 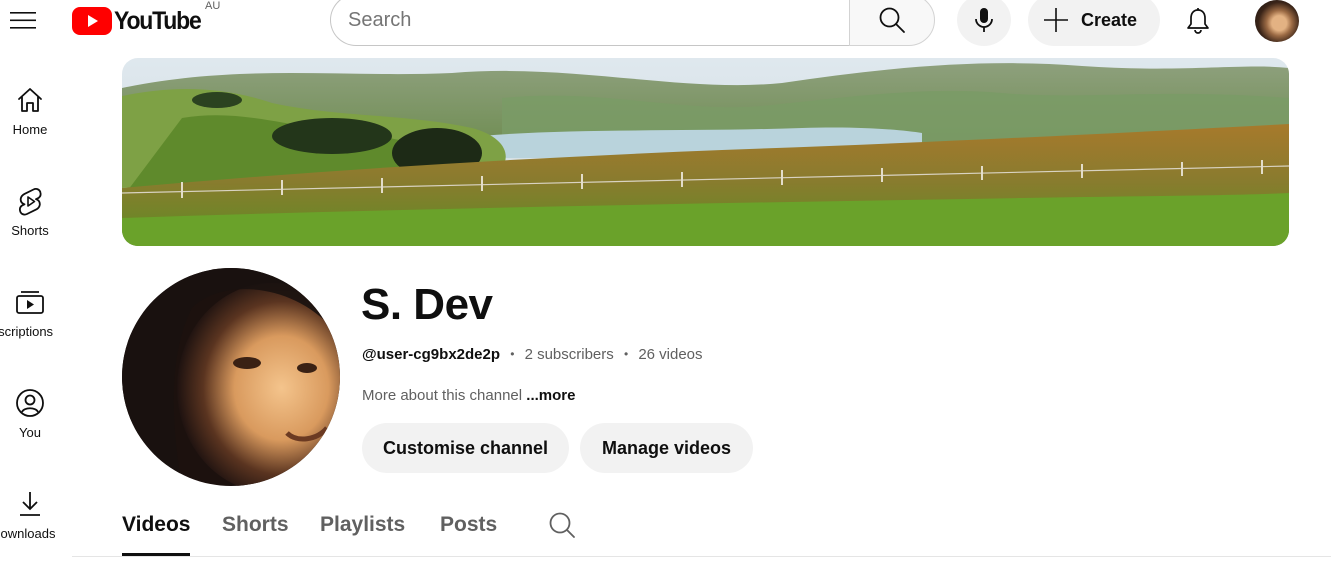 I want to click on country-code: AU, so click(x=213, y=6).